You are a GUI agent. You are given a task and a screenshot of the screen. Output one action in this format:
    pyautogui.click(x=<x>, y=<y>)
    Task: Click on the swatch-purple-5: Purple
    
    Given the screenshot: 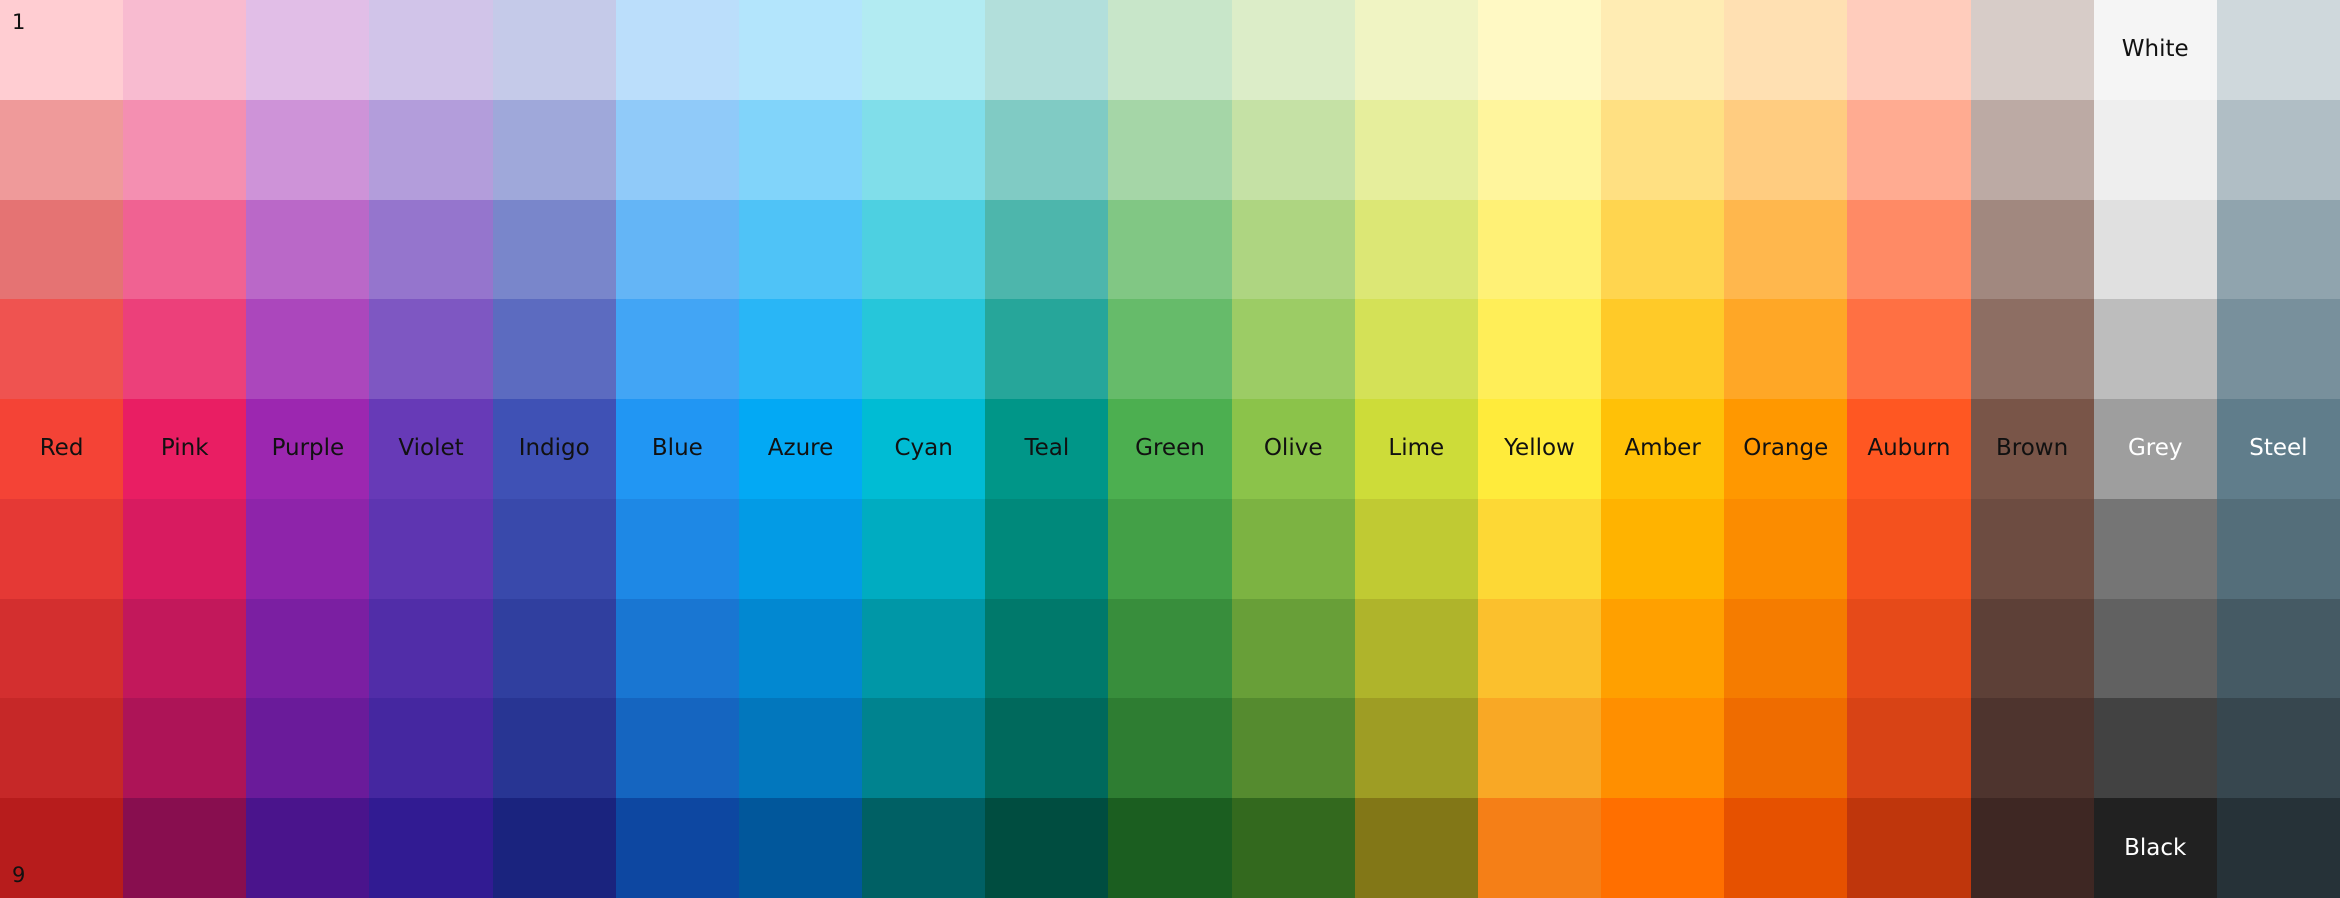 What is the action you would take?
    pyautogui.click(x=308, y=449)
    